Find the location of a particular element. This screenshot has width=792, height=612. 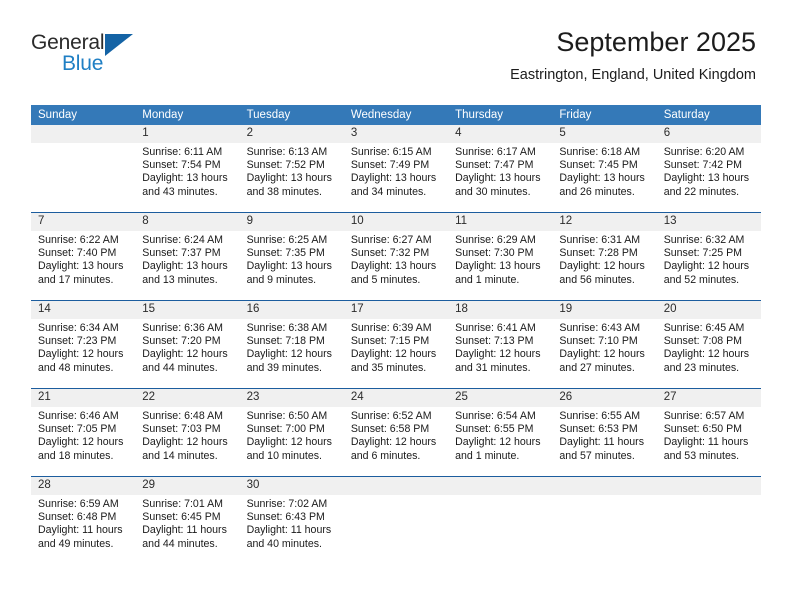

daylight-text-cont: and 5 minutes. is located at coordinates (385, 279).